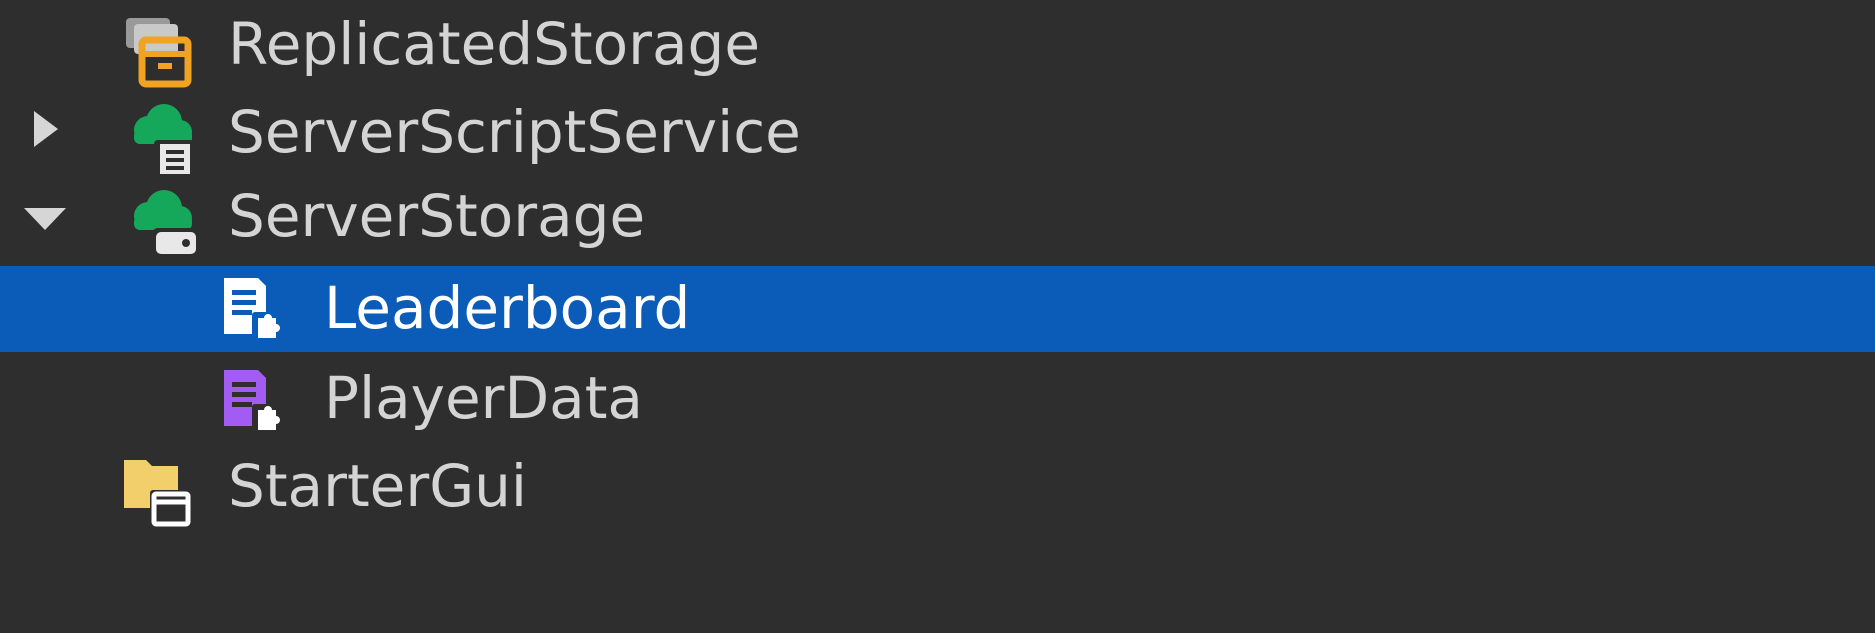 The width and height of the screenshot is (1875, 633). I want to click on tree-item-label: StarterGui, so click(378, 486).